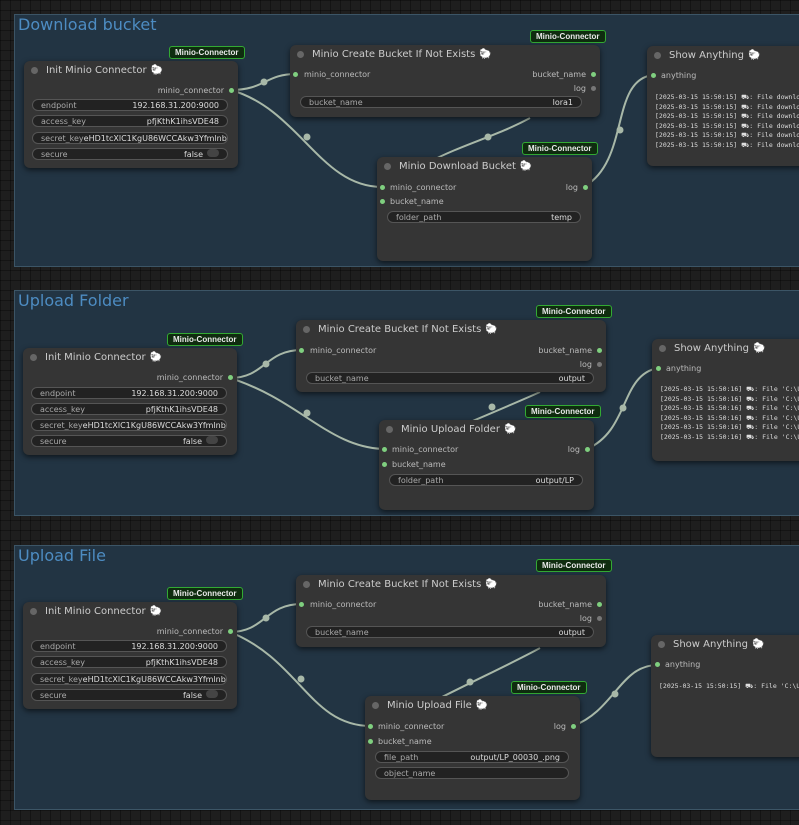 This screenshot has width=799, height=825. I want to click on input-label: bucket_name, so click(417, 201).